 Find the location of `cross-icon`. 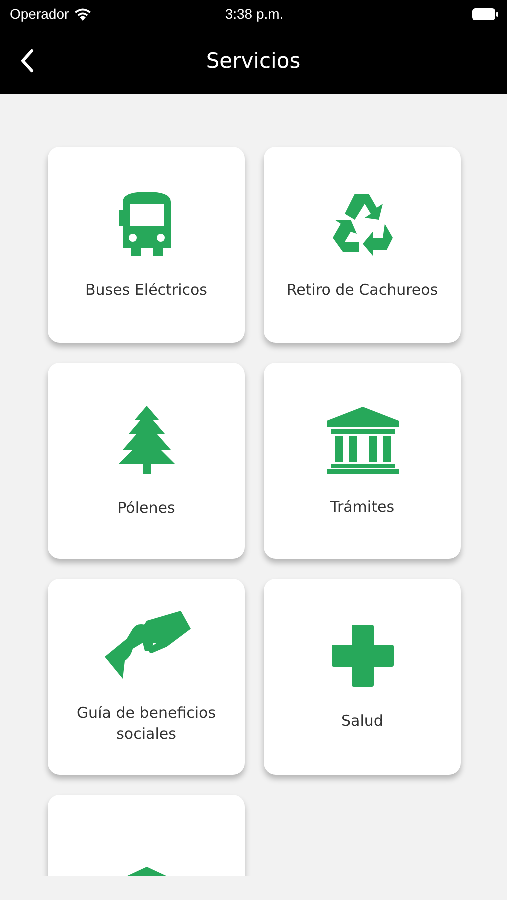

cross-icon is located at coordinates (363, 655).